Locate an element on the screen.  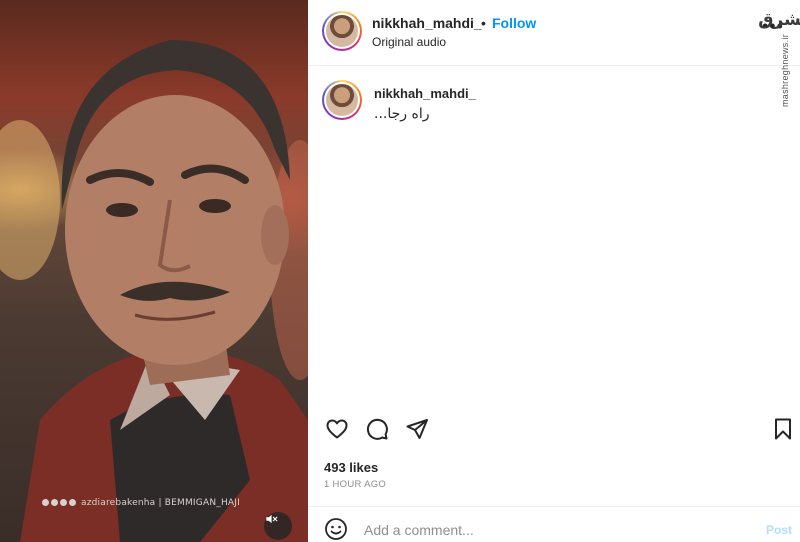
speaker-muted-icon is located at coordinates (272, 519).